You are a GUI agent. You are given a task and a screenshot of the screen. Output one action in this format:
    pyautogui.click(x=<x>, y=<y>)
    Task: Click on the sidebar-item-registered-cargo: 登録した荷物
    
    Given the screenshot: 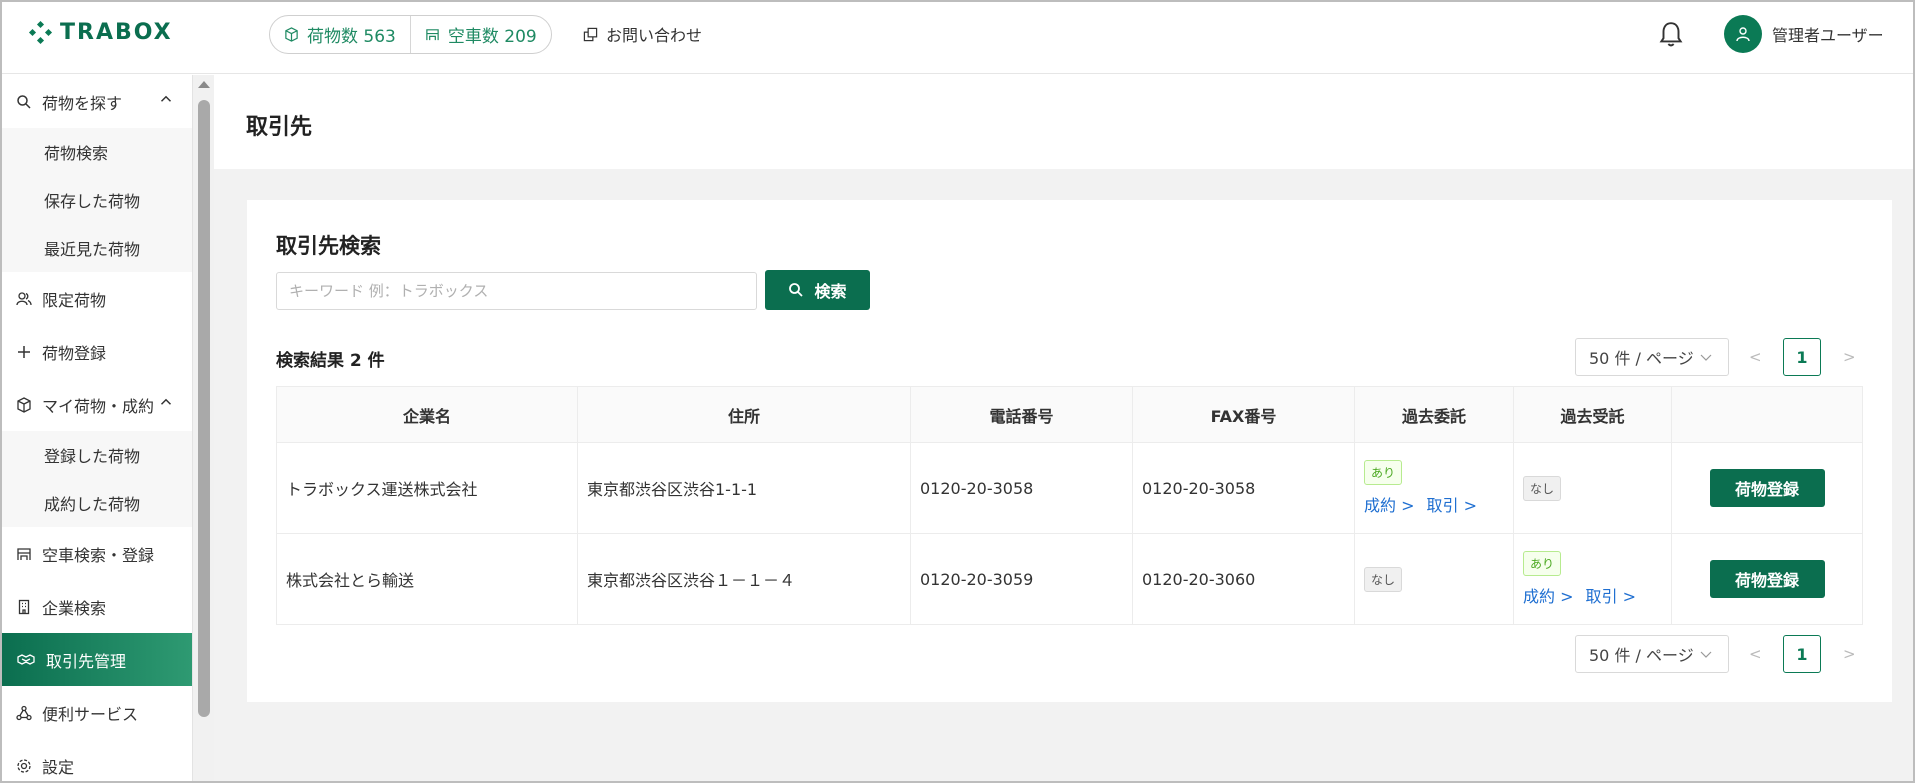 What is the action you would take?
    pyautogui.click(x=97, y=455)
    